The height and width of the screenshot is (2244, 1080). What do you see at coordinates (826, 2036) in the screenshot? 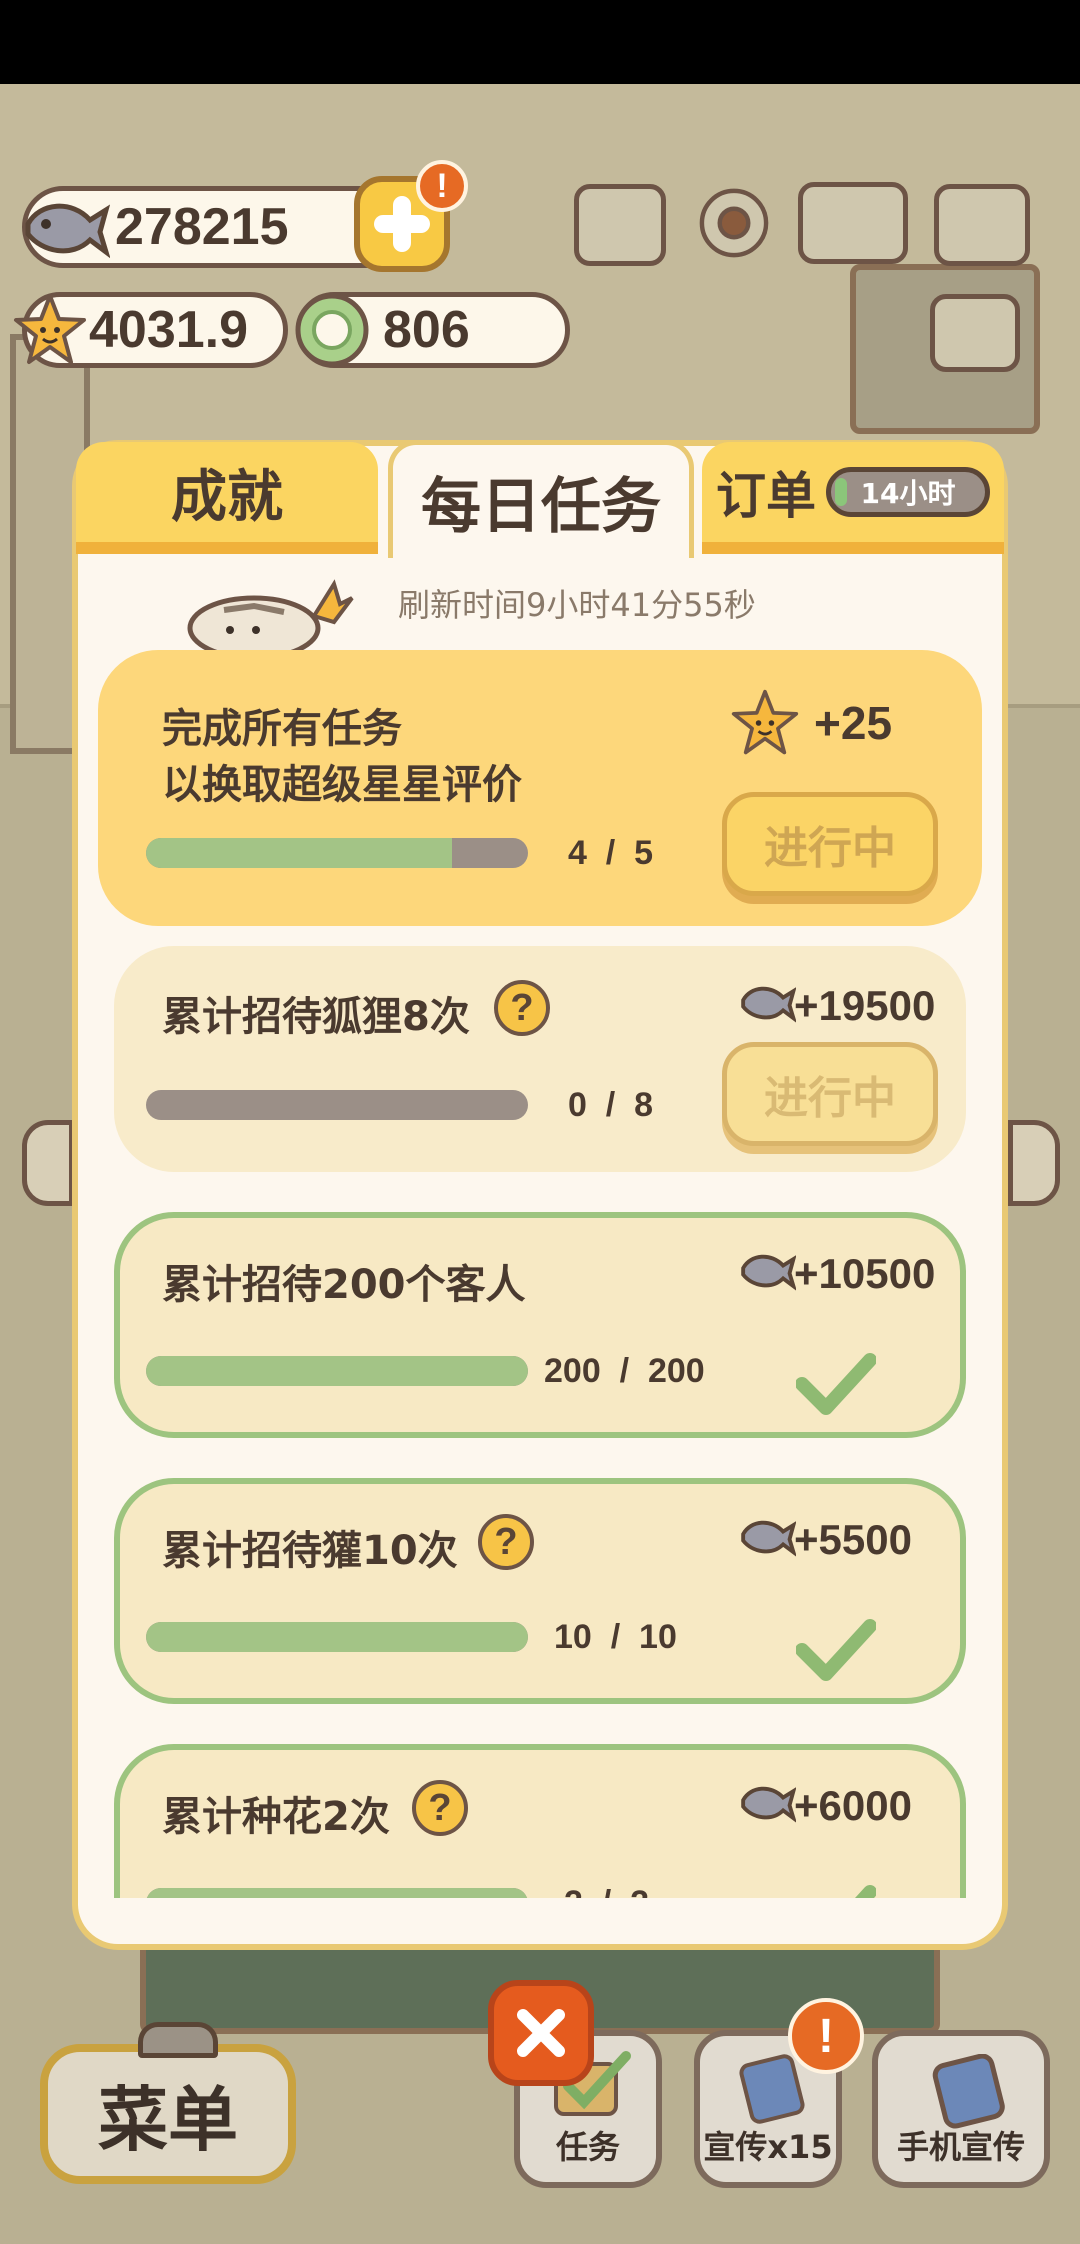
I see `promo-notification-badge: !` at bounding box center [826, 2036].